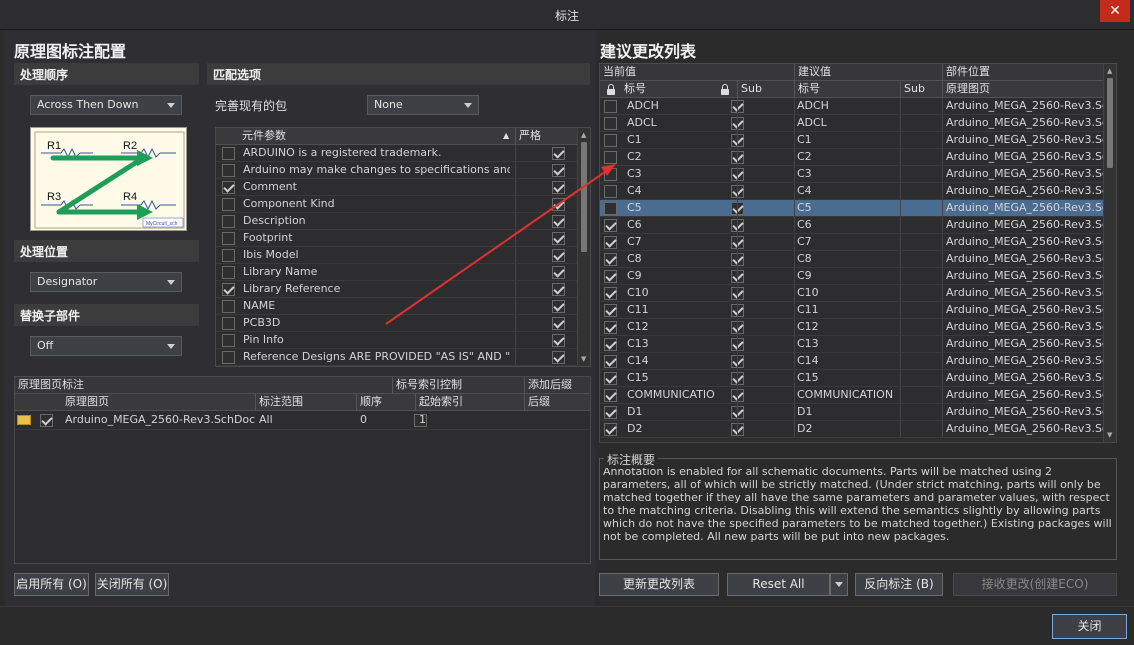  Describe the element at coordinates (858, 123) in the screenshot. I see `change-row: ADCL ADCL Arduino_MEGA_2560-Rev3.Sch` at that location.